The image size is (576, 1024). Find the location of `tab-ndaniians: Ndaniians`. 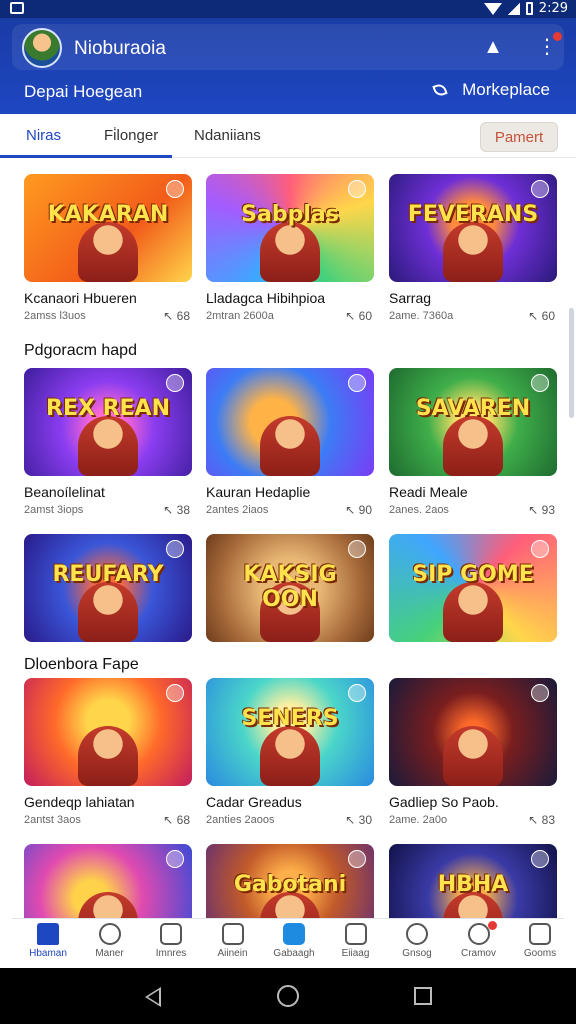

tab-ndaniians: Ndaniians is located at coordinates (227, 135).